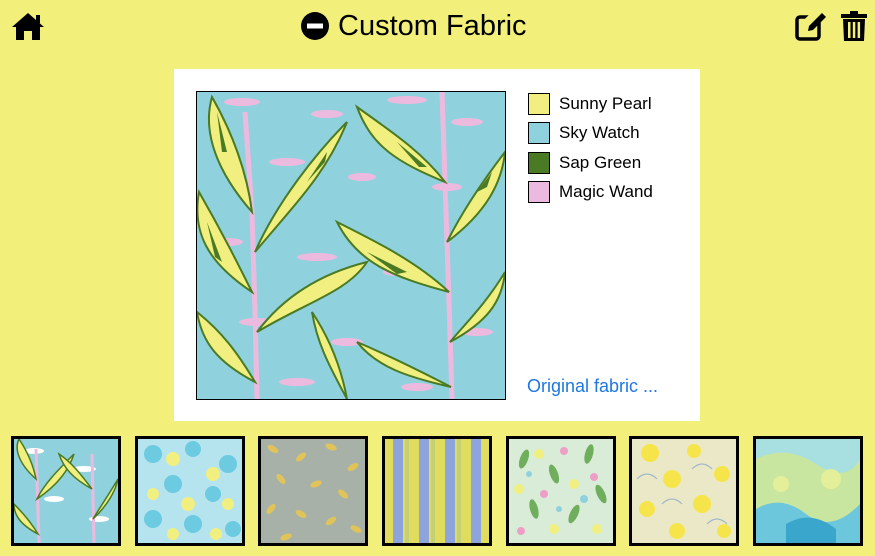 This screenshot has width=875, height=556. I want to click on color-name: Magic Wand, so click(606, 192).